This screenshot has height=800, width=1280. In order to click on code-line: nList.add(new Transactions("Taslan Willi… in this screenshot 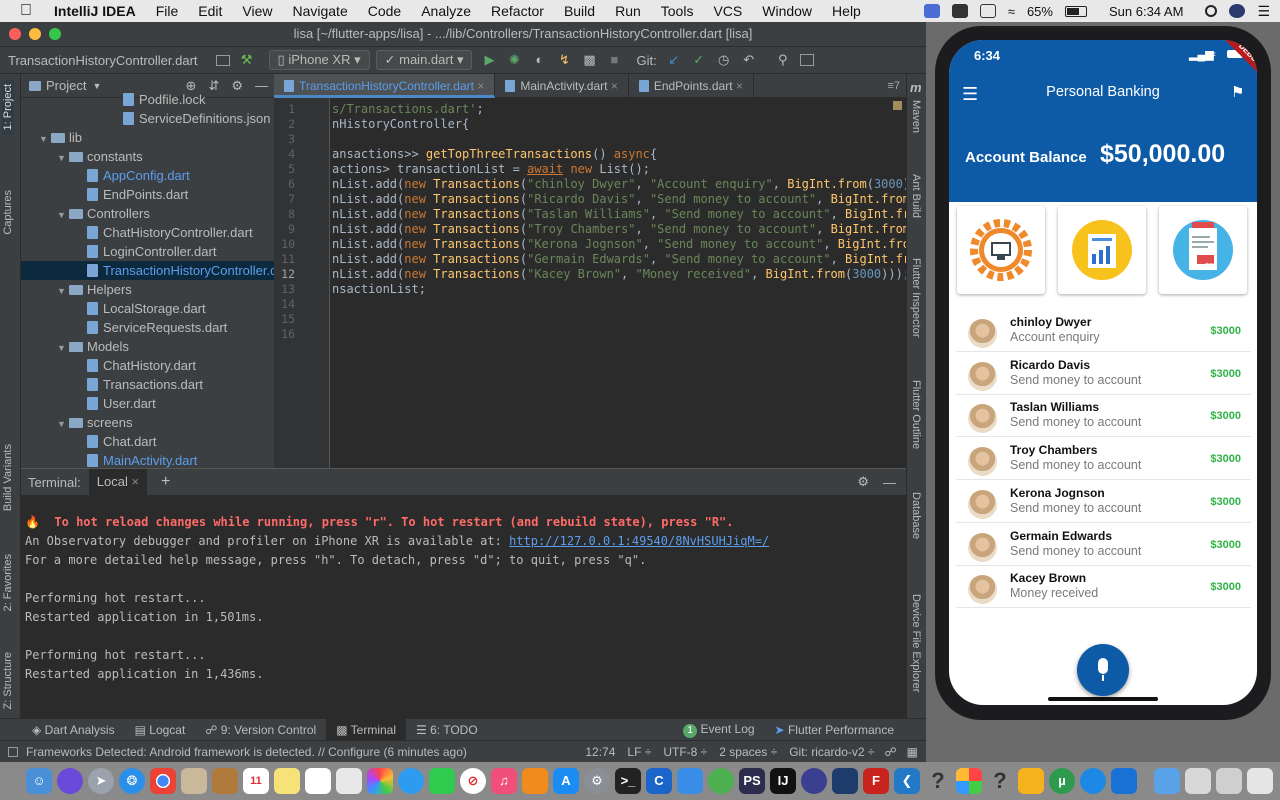, I will do `click(624, 214)`.